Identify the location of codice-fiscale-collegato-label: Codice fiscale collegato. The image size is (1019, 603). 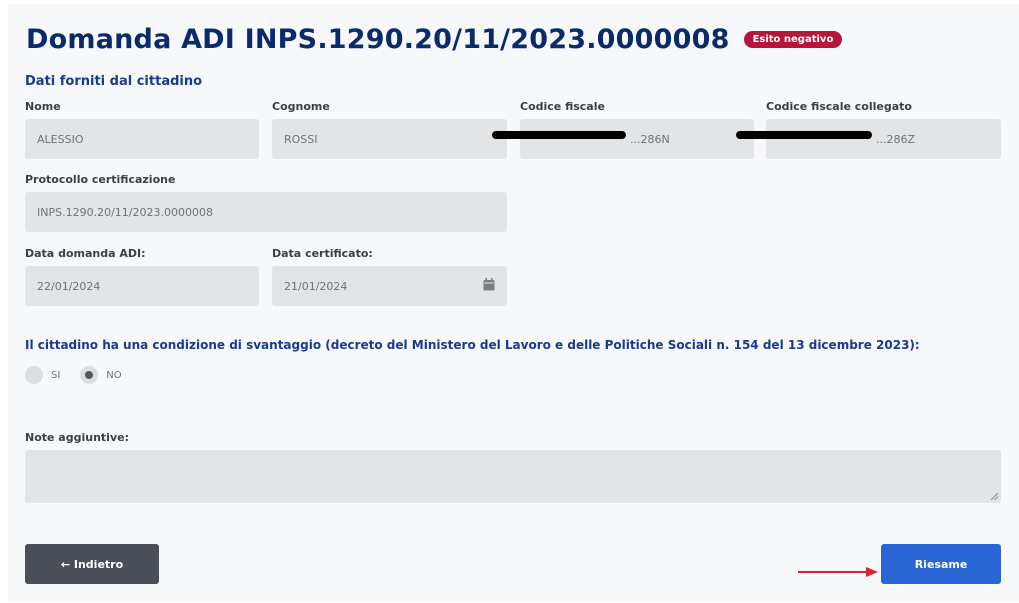
(839, 106).